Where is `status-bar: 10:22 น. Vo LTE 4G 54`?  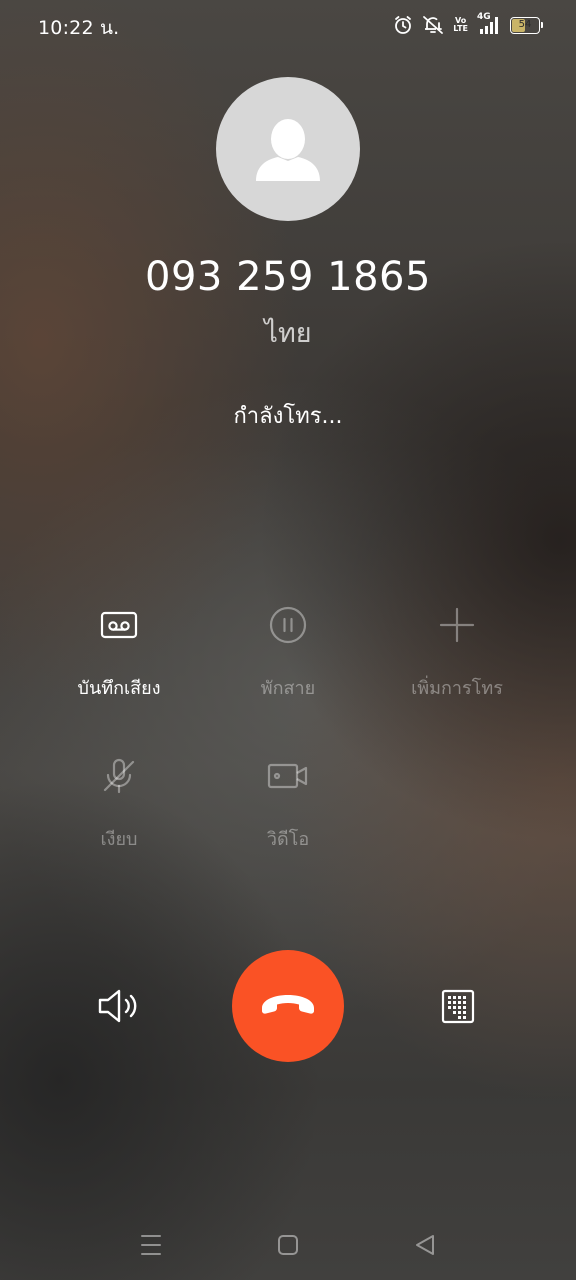
status-bar: 10:22 น. Vo LTE 4G 54 is located at coordinates (288, 26).